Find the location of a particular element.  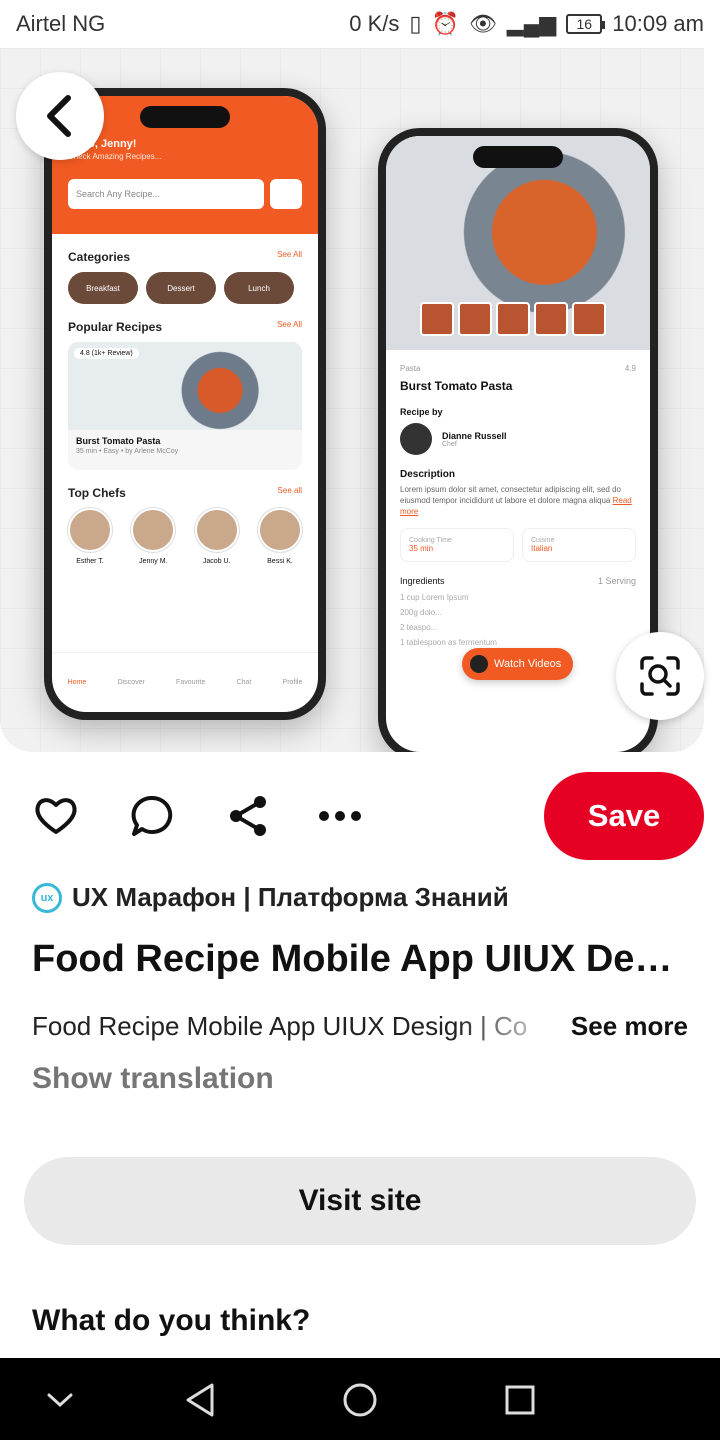

chef-name: Esther T. is located at coordinates (90, 561).